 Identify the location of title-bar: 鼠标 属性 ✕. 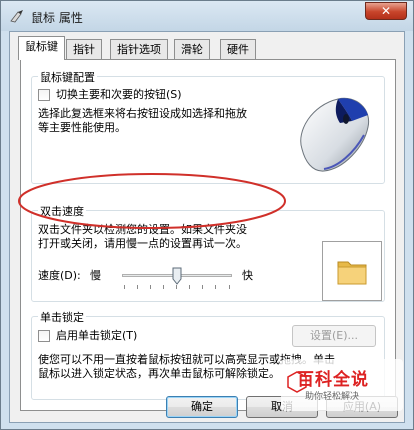
(207, 16).